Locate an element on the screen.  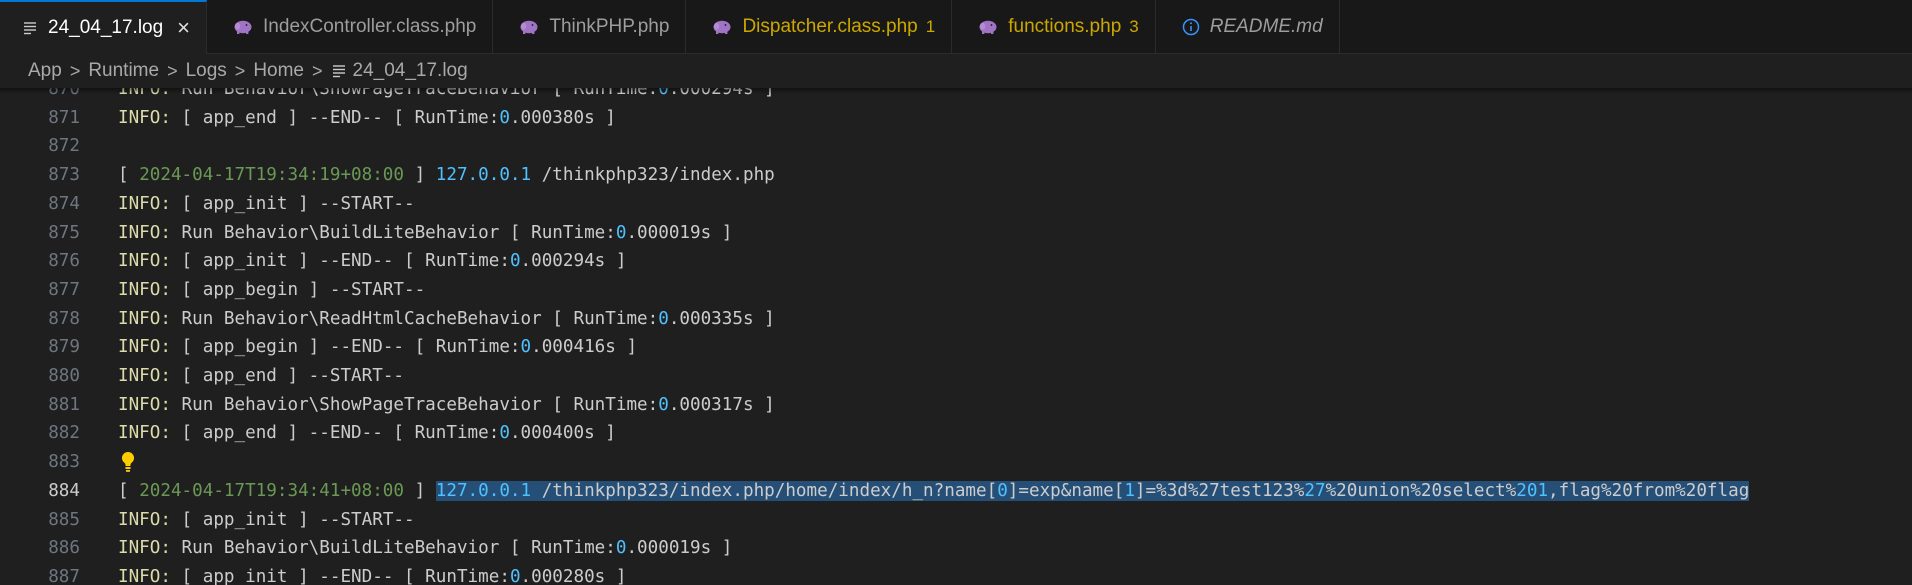
tab-label: functions.php is located at coordinates (1065, 26).